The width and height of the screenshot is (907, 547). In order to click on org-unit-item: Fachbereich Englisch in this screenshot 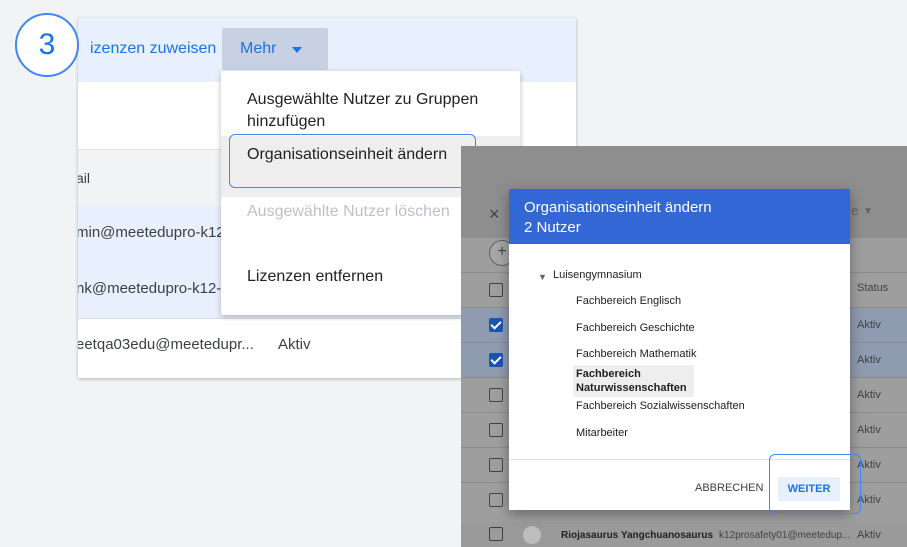, I will do `click(628, 301)`.